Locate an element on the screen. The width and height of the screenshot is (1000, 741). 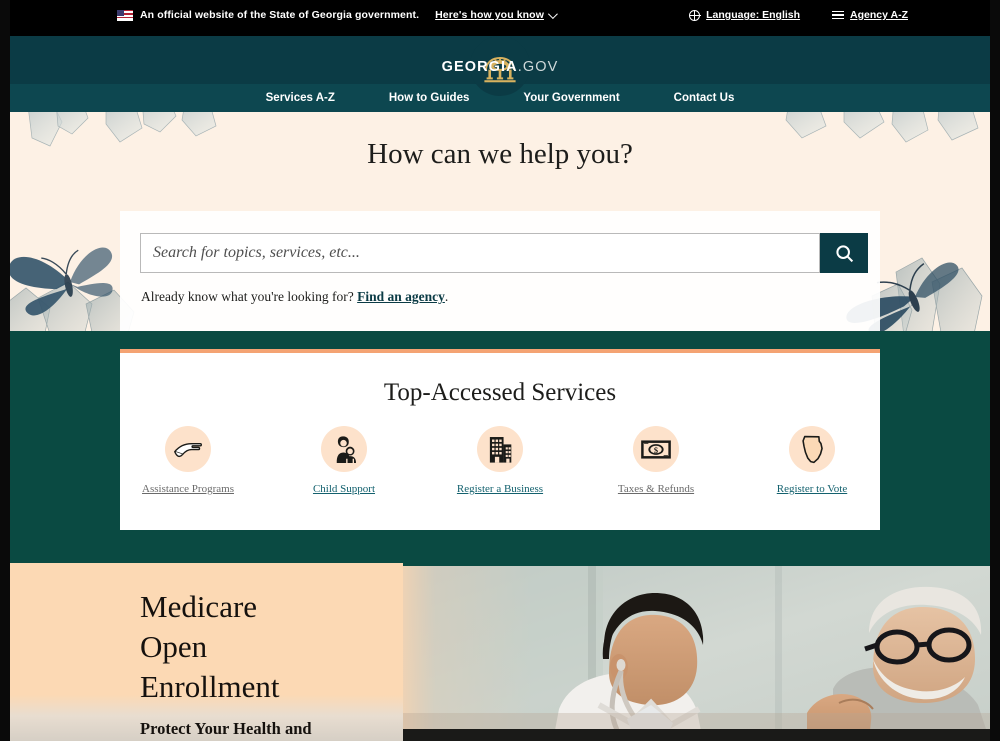
language-selector: Language: English is located at coordinates (744, 15).